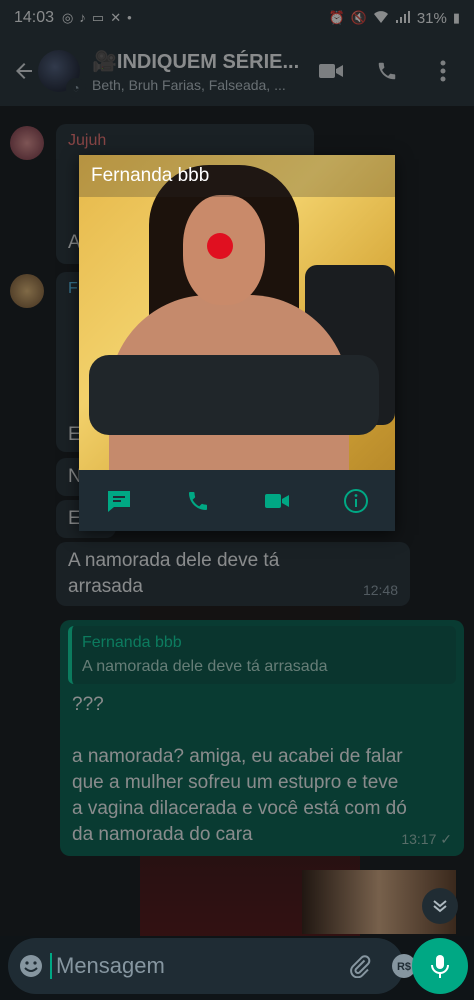 The image size is (474, 1000). What do you see at coordinates (24, 71) in the screenshot?
I see `arrow-left-icon` at bounding box center [24, 71].